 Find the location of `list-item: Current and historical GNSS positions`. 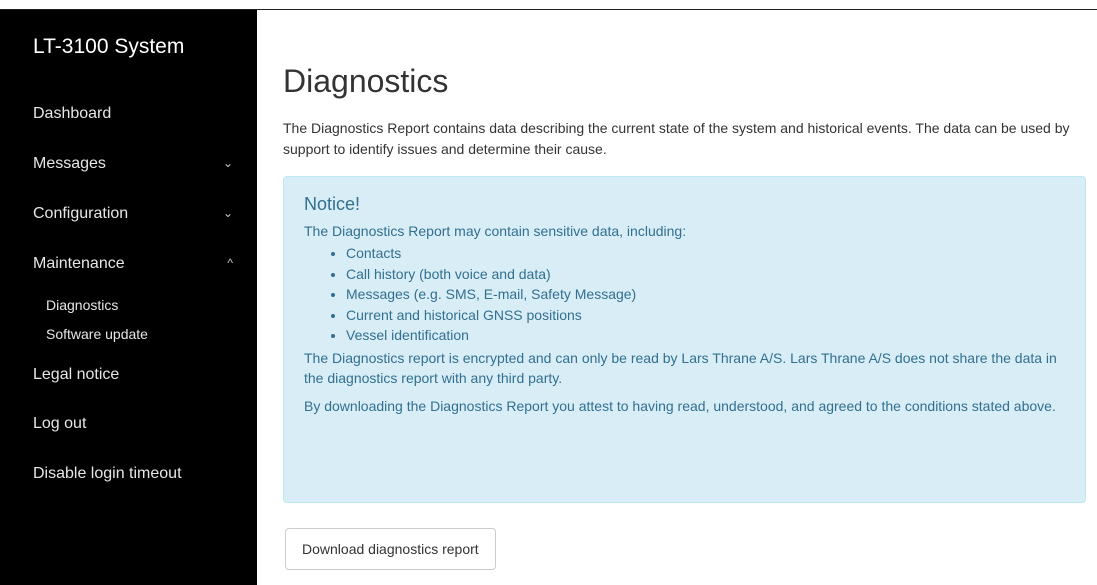

list-item: Current and historical GNSS positions is located at coordinates (705, 315).